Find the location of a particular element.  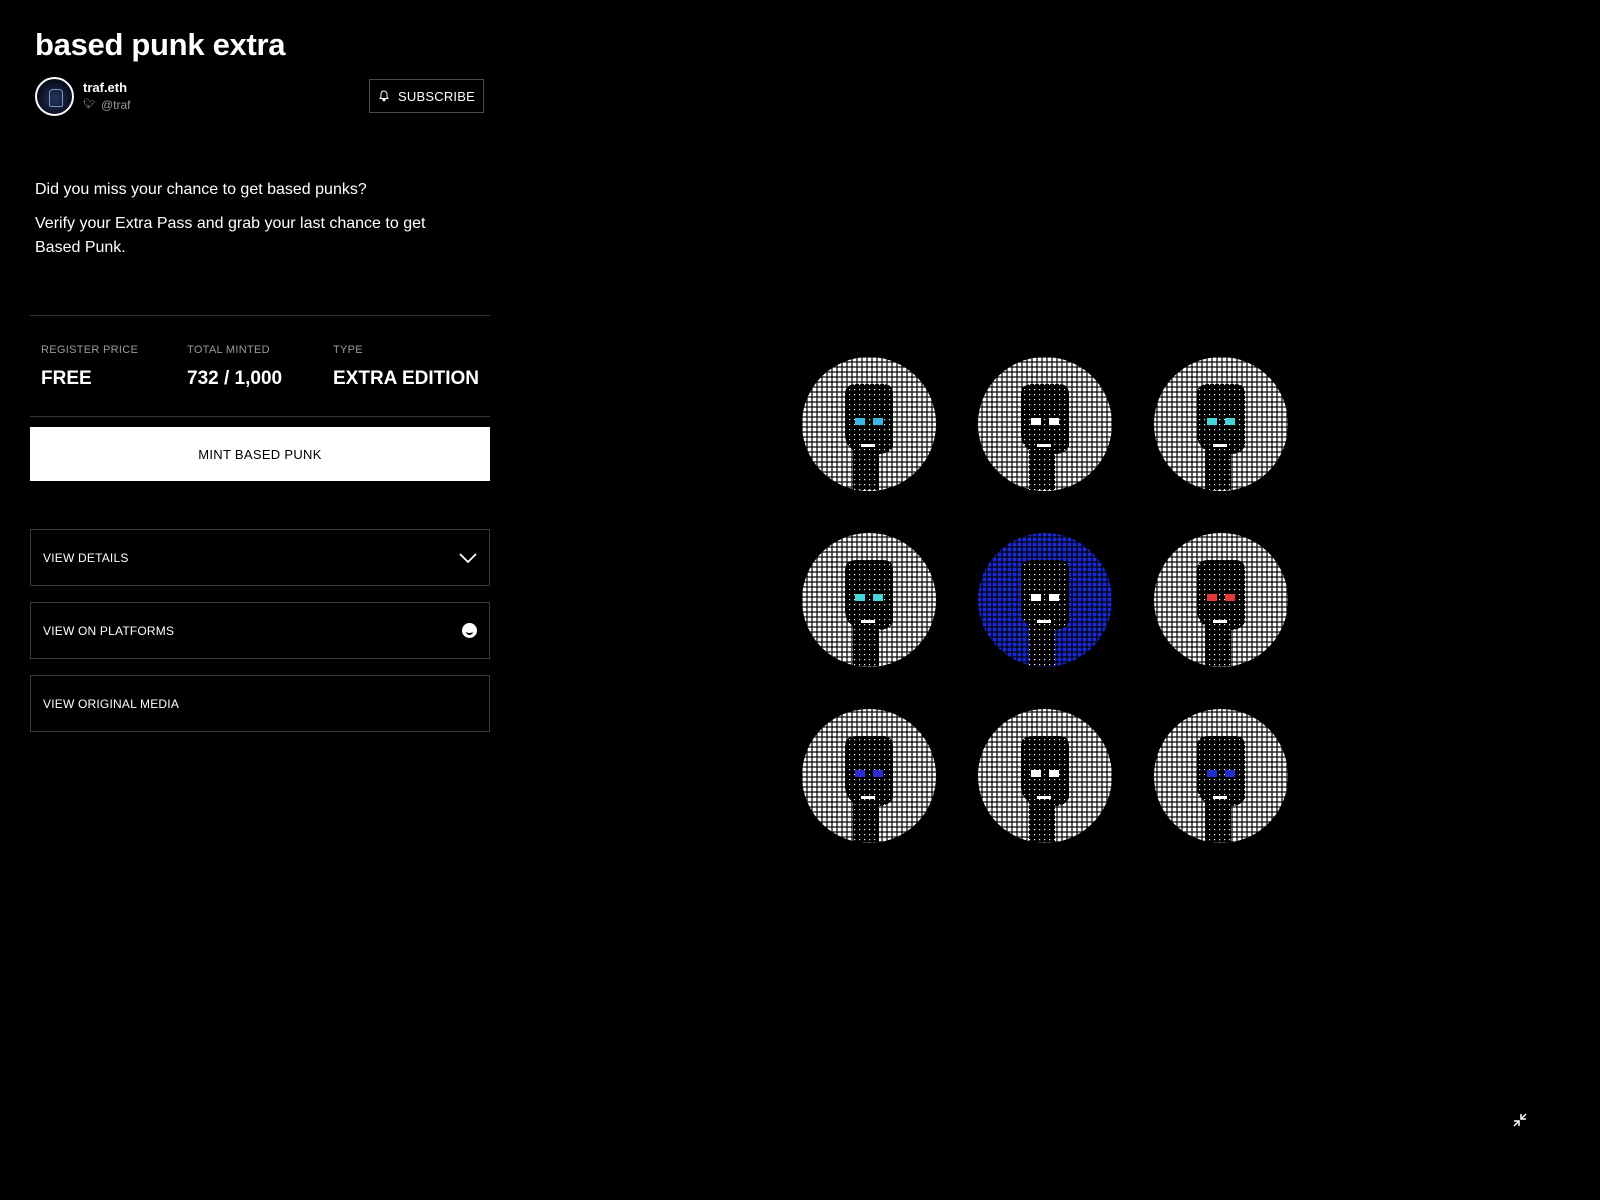

stat-value: 732 / 1,000 is located at coordinates (235, 378).